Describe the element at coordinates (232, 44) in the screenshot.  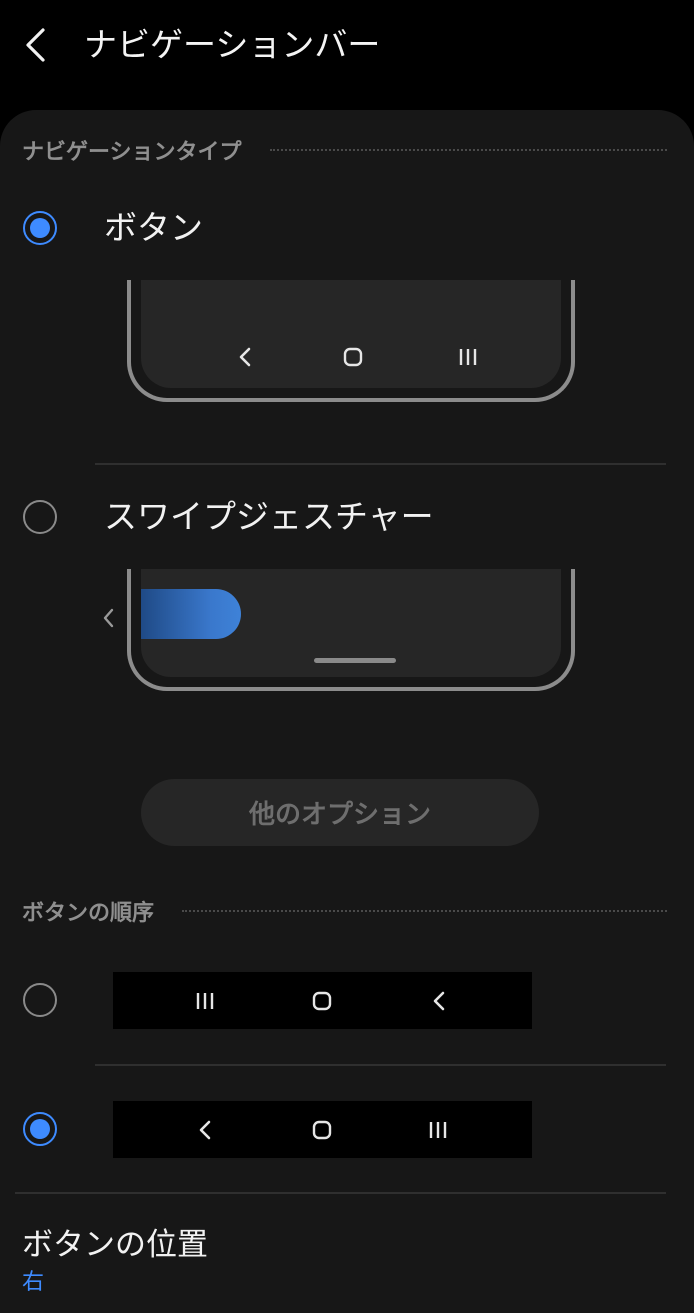
I see `page-title: ナビゲーションバー` at that location.